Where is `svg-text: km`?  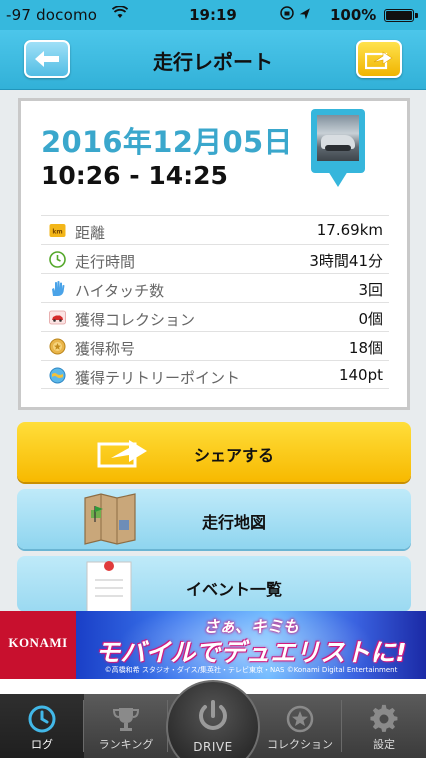 svg-text: km is located at coordinates (57, 232).